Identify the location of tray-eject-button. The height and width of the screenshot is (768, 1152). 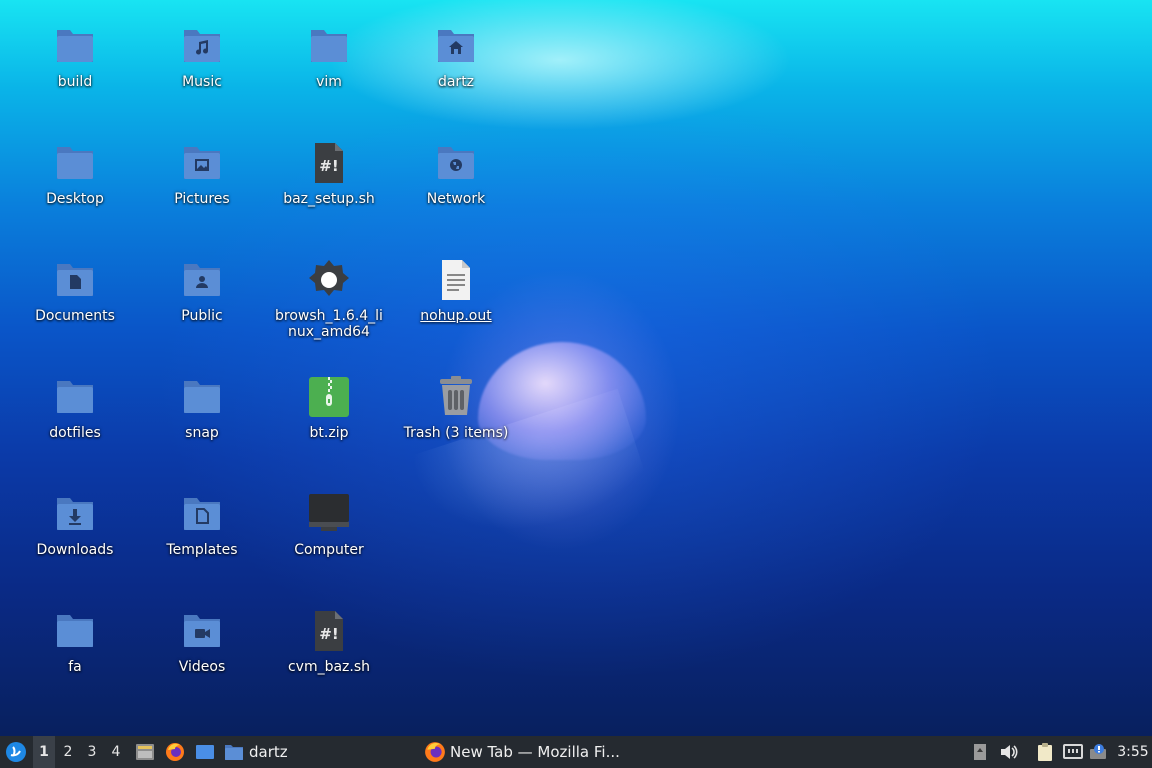
(980, 752).